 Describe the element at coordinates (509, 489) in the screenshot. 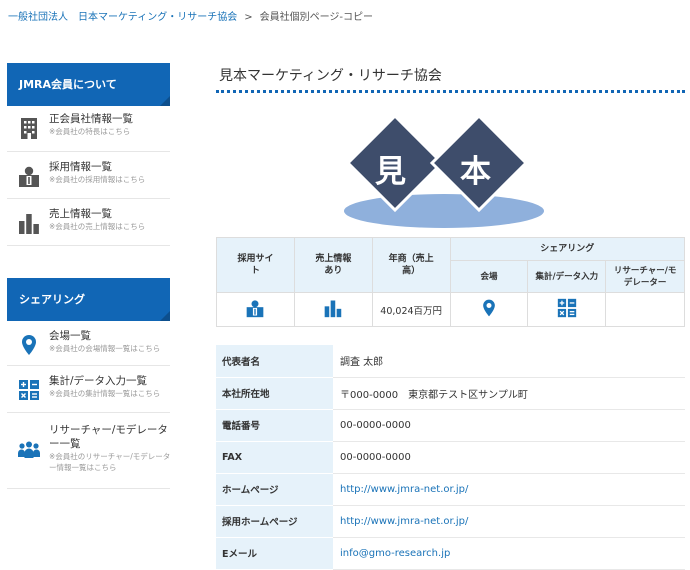

I see `homepage-link: http://www.jmra-net.or.jp/` at that location.